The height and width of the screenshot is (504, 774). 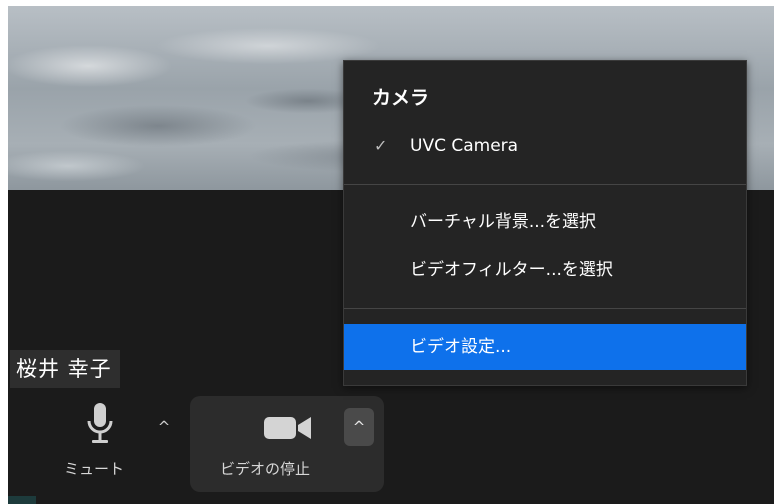 I want to click on window-edge, so click(x=4, y=252).